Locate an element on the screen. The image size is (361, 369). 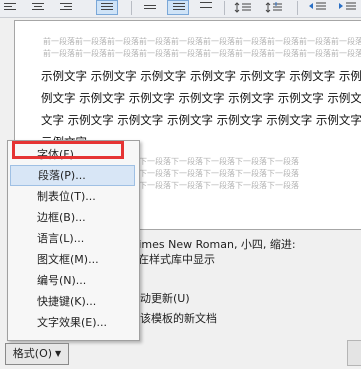
align-justify-icon is located at coordinates (107, 7).